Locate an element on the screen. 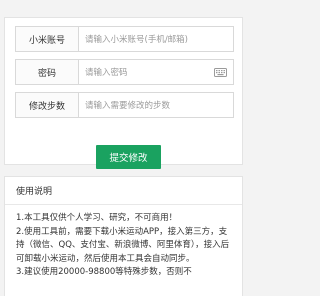 The height and width of the screenshot is (296, 320). steps-row: 修改步数 is located at coordinates (124, 105).